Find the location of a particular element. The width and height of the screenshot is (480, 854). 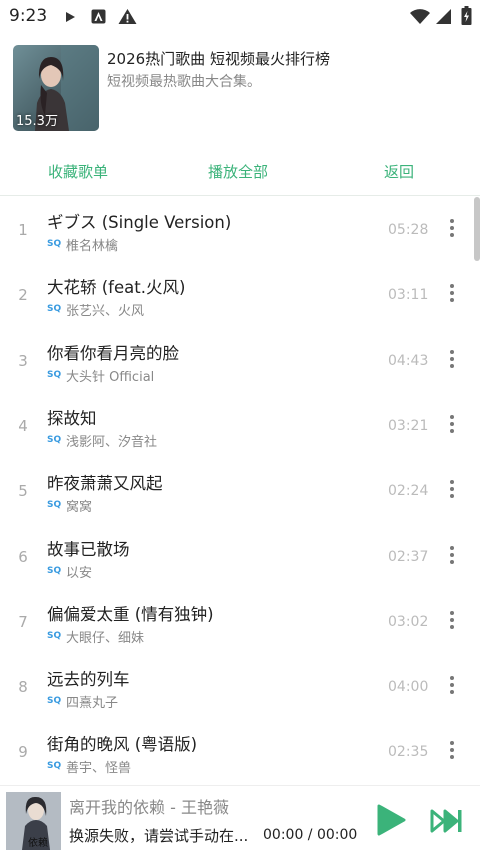

song-title: 大花轿 (feat.火风) is located at coordinates (116, 288).